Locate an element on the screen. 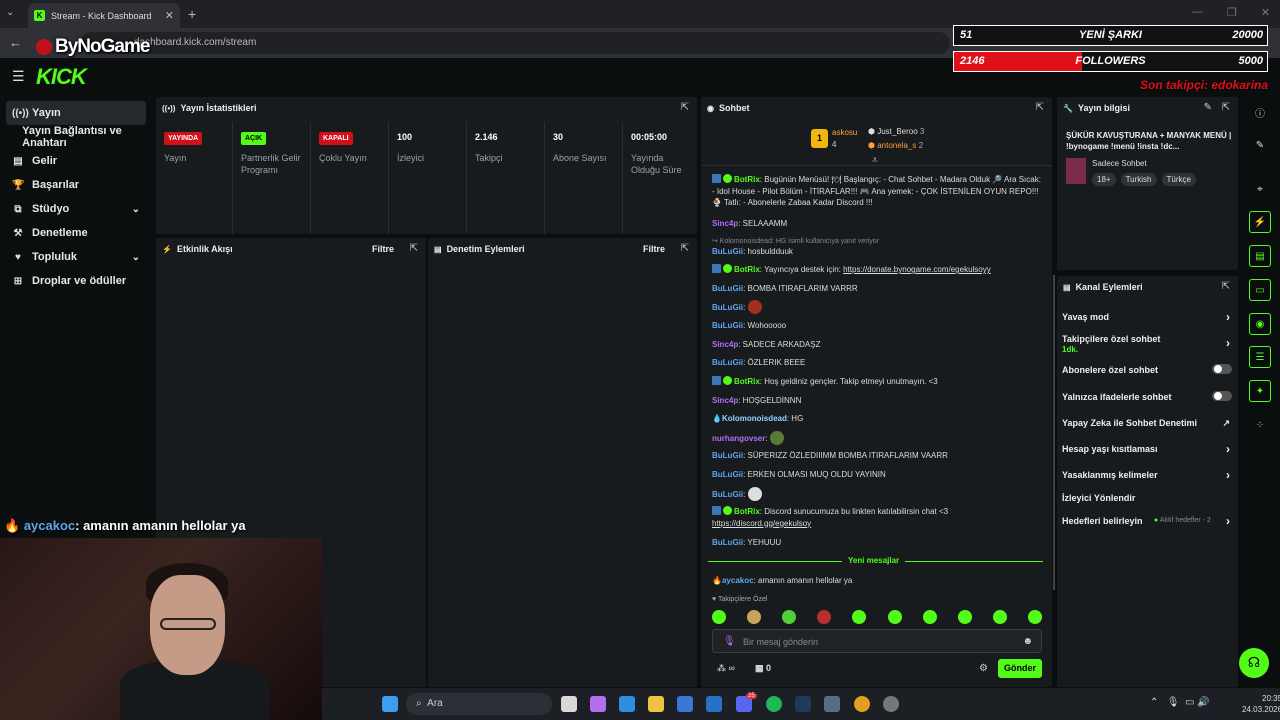 Image resolution: width=1280 pixels, height=720 pixels. channel-points: ⁂ ∞ is located at coordinates (726, 668).